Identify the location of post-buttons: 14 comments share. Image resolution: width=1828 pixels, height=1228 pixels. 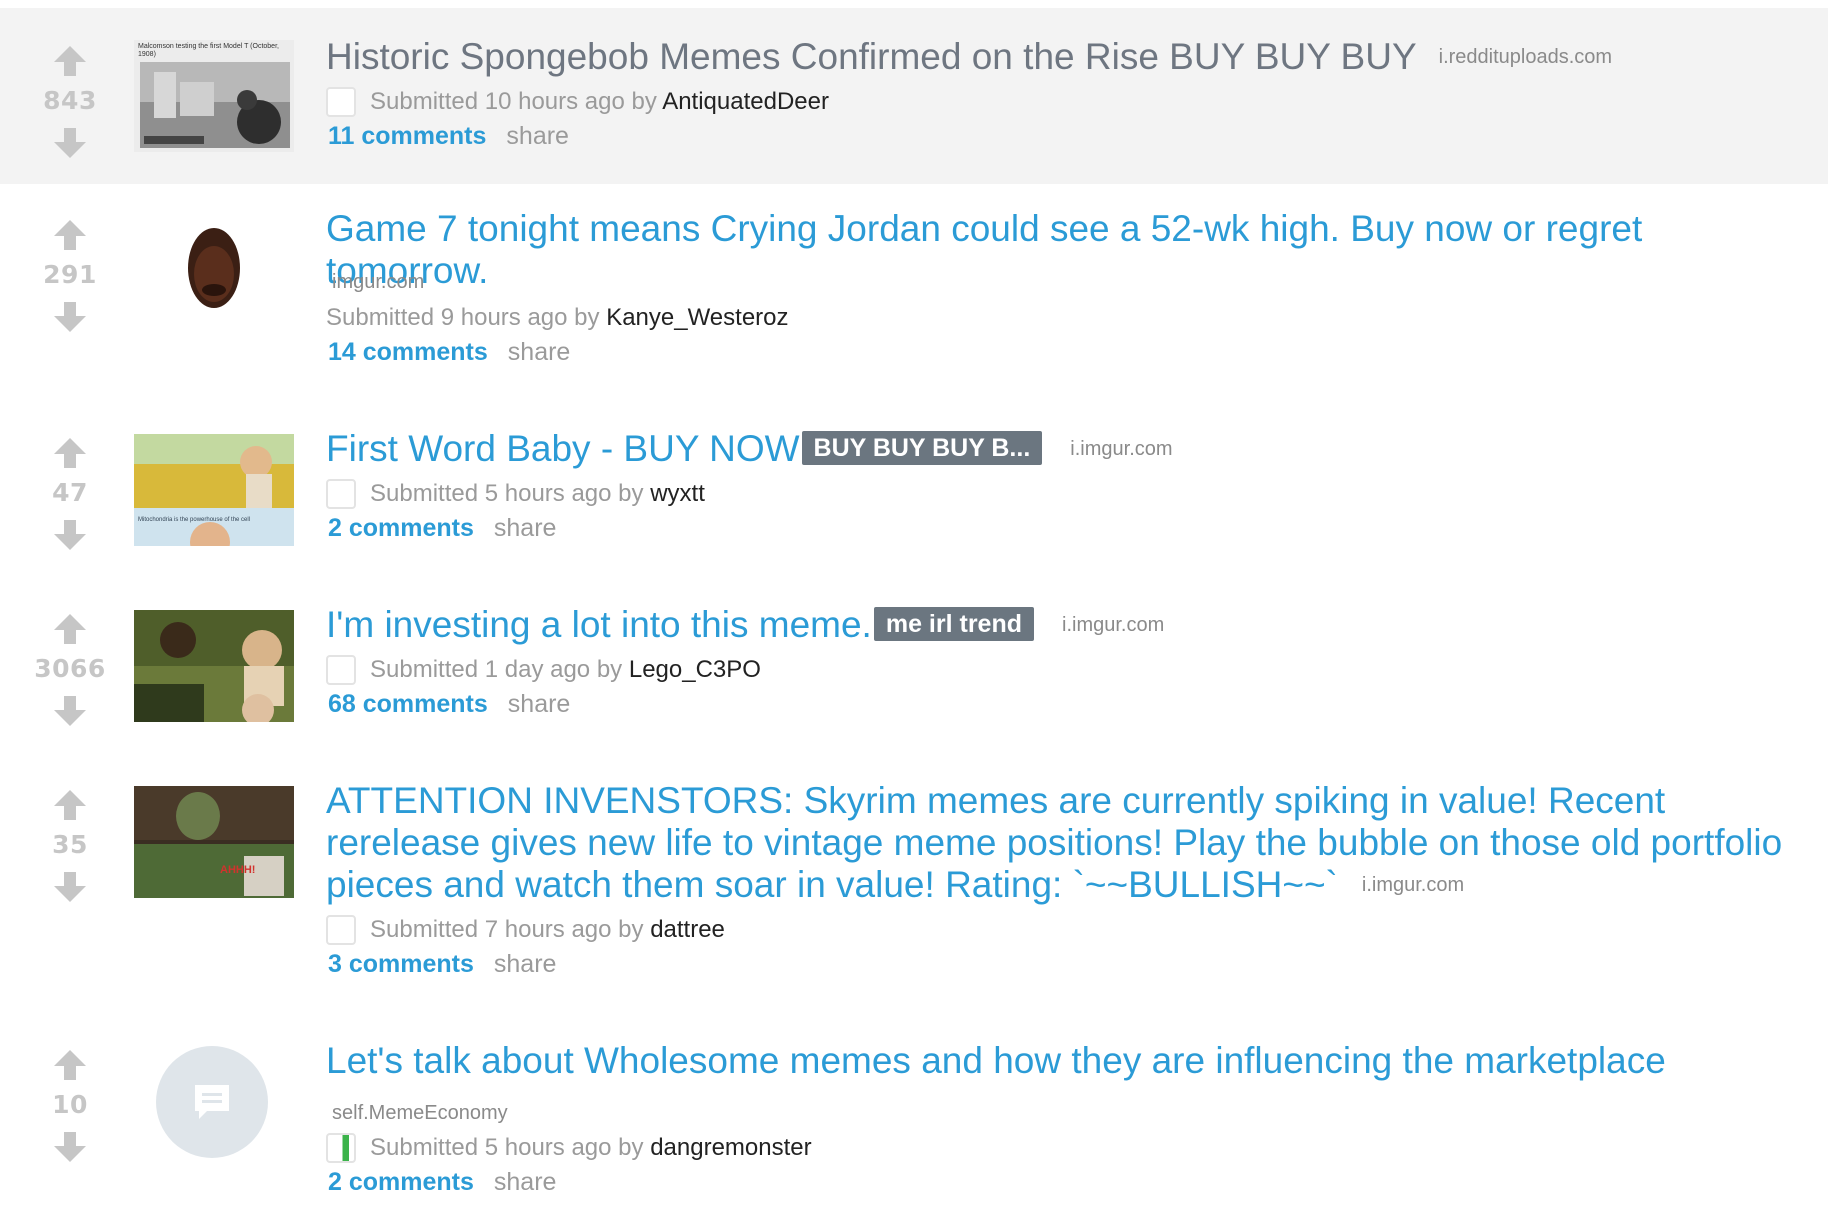
(449, 352).